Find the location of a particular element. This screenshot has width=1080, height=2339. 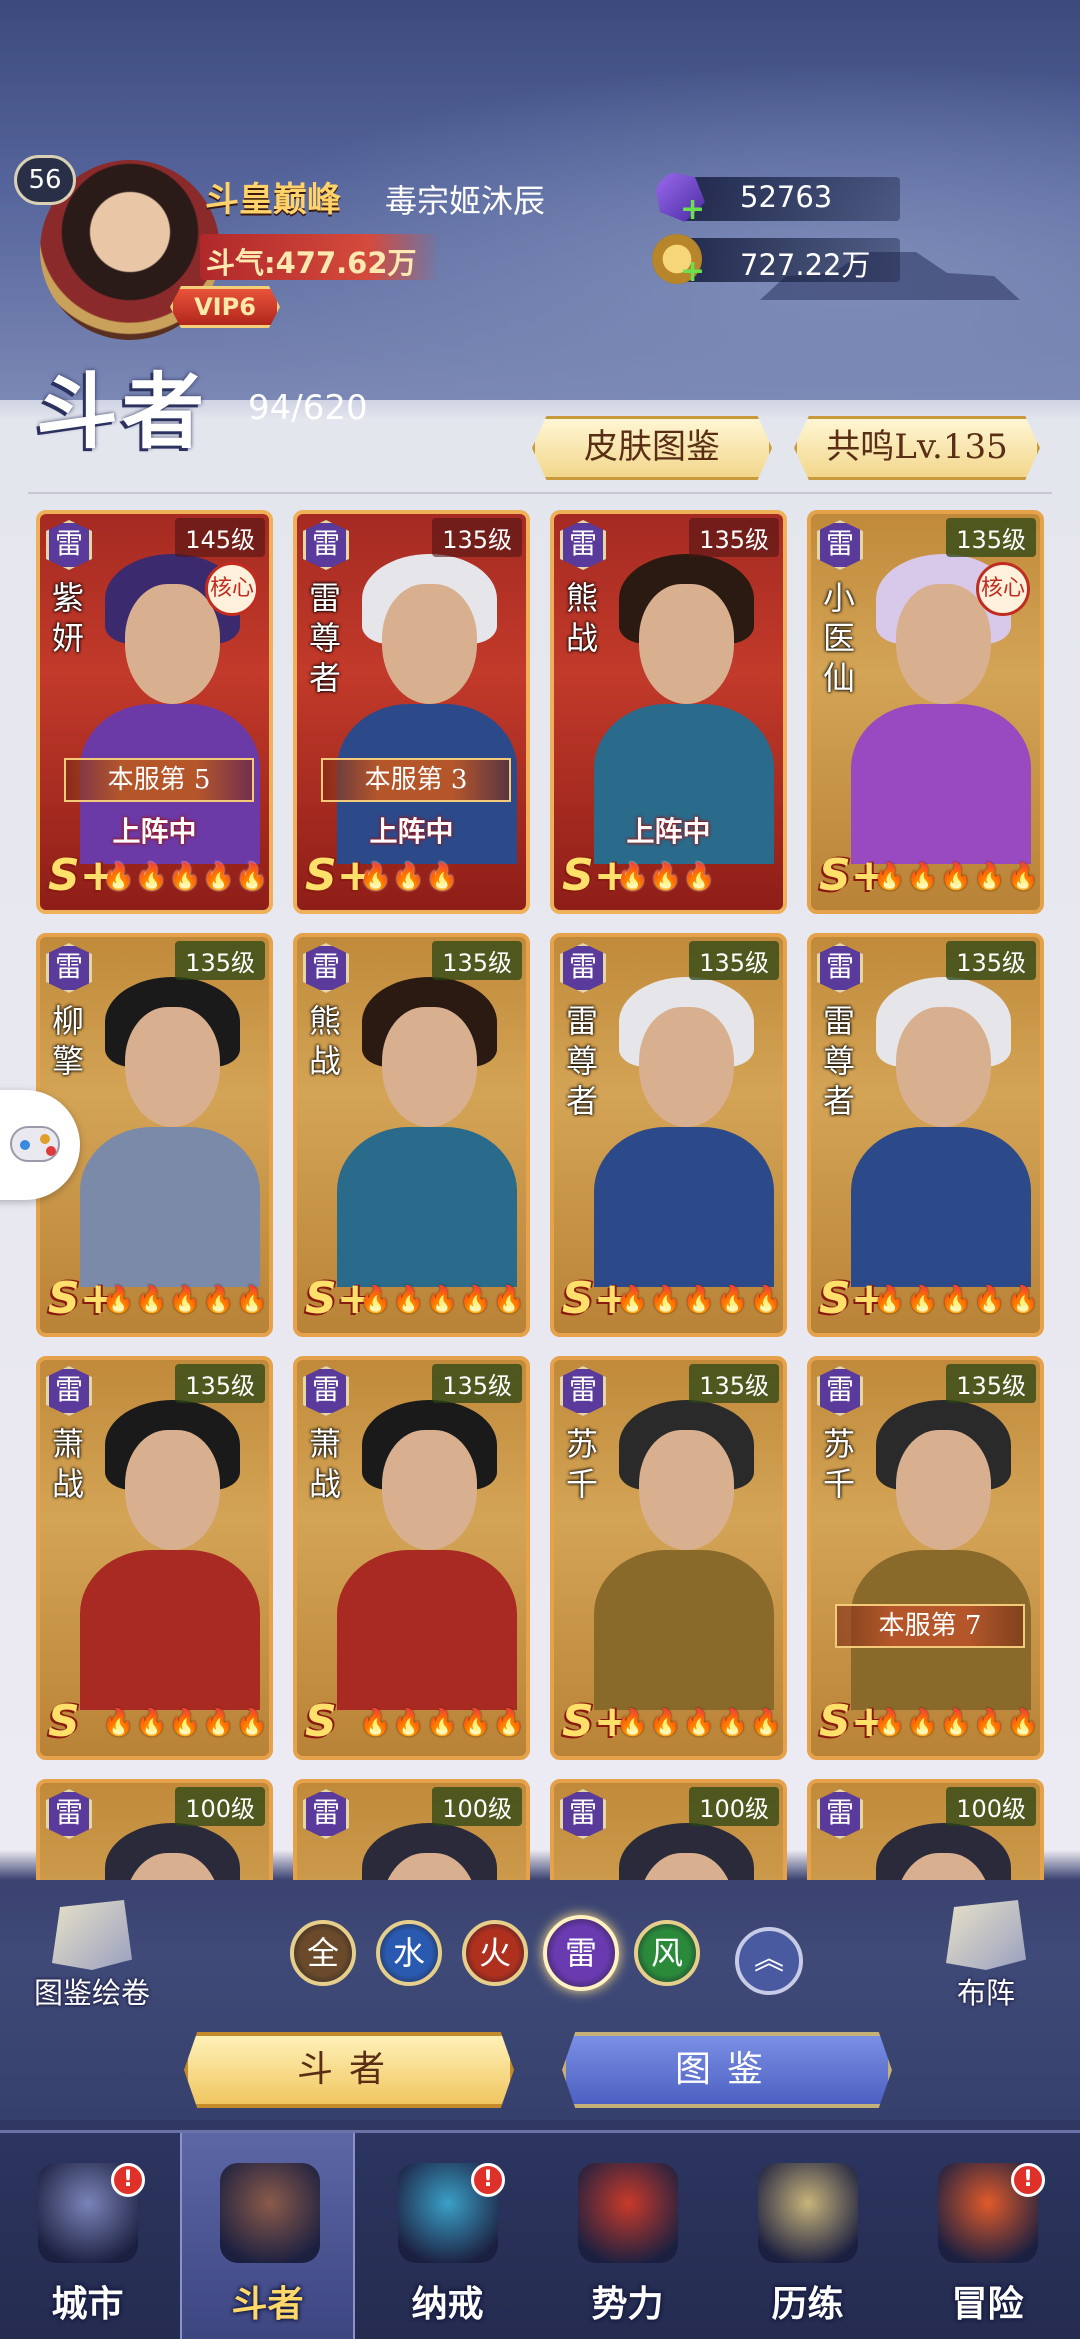

player-title: 斗皇巅峰 is located at coordinates (273, 200).